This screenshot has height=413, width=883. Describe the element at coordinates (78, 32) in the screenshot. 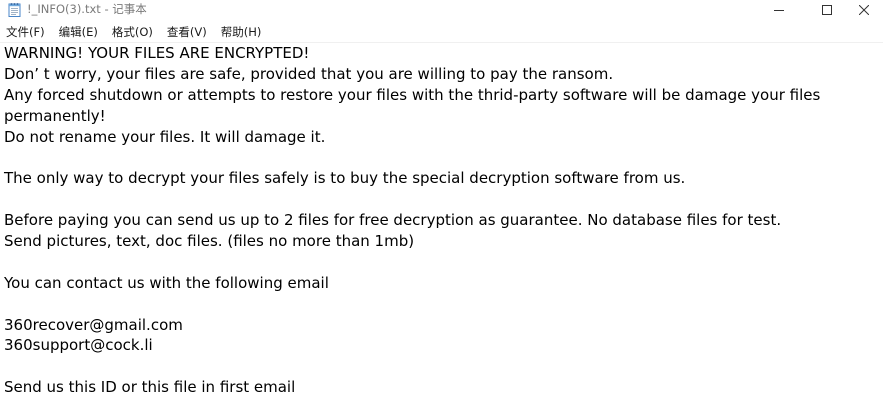

I see `menu-edit: 编辑(E)` at that location.